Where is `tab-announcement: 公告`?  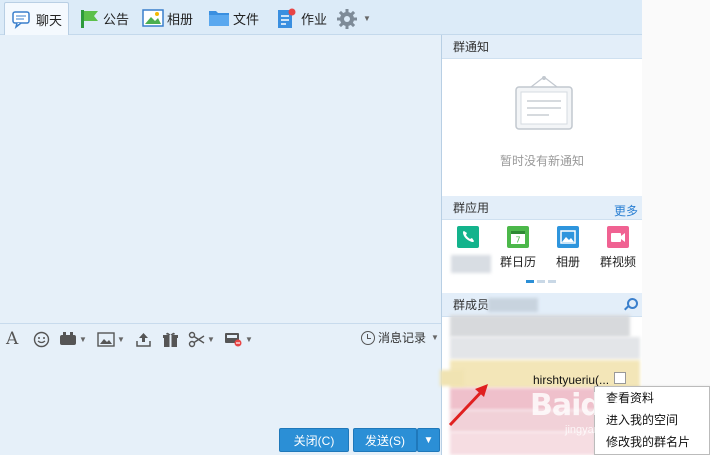
tab-announcement: 公告 is located at coordinates (103, 18).